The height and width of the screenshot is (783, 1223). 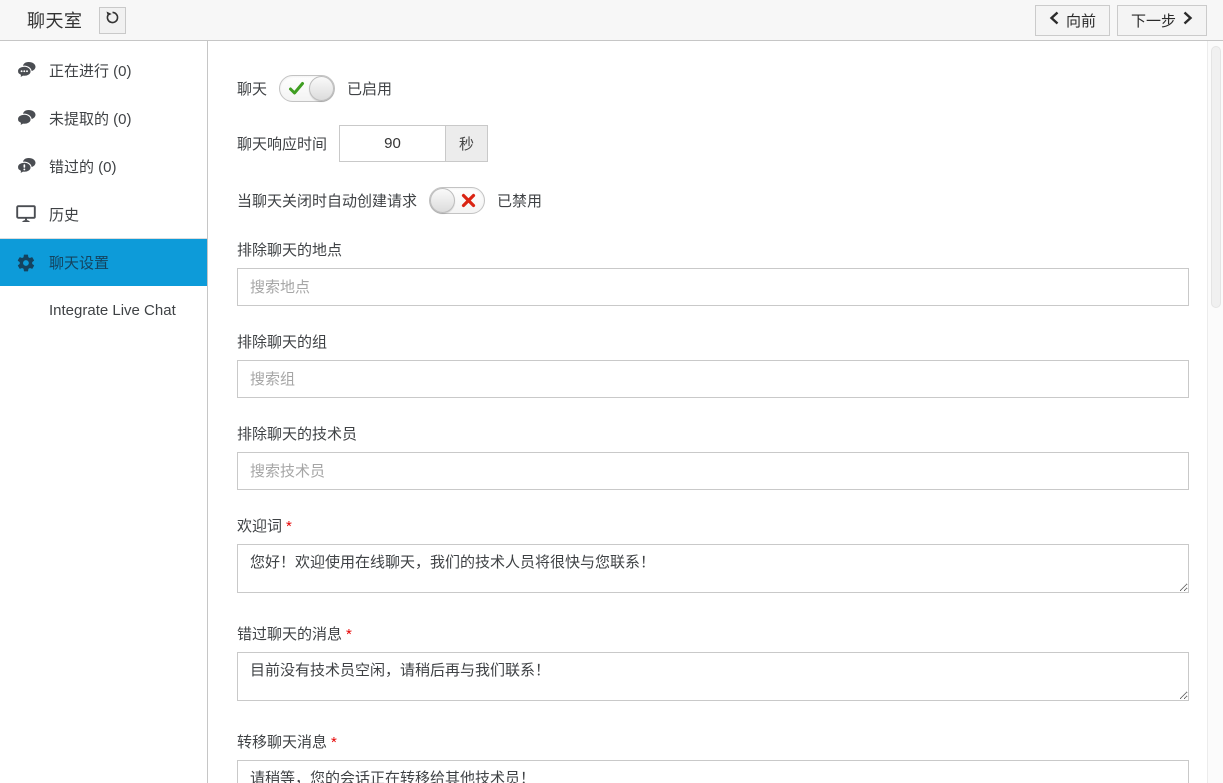 What do you see at coordinates (55, 21) in the screenshot?
I see `page-title: 聊天室` at bounding box center [55, 21].